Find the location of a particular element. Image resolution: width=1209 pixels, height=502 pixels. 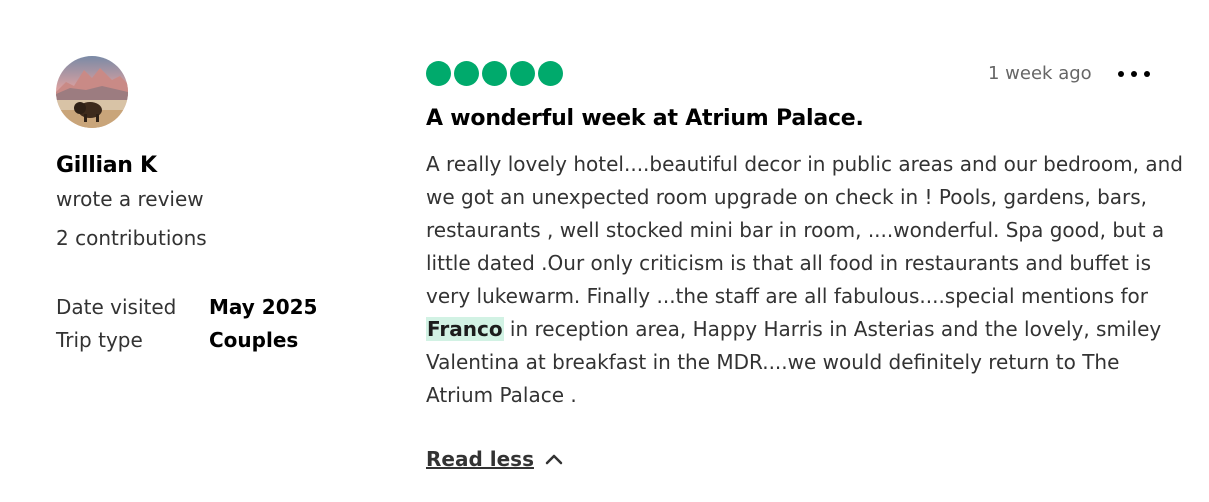

review-timestamp: 1 week ago is located at coordinates (1040, 73).